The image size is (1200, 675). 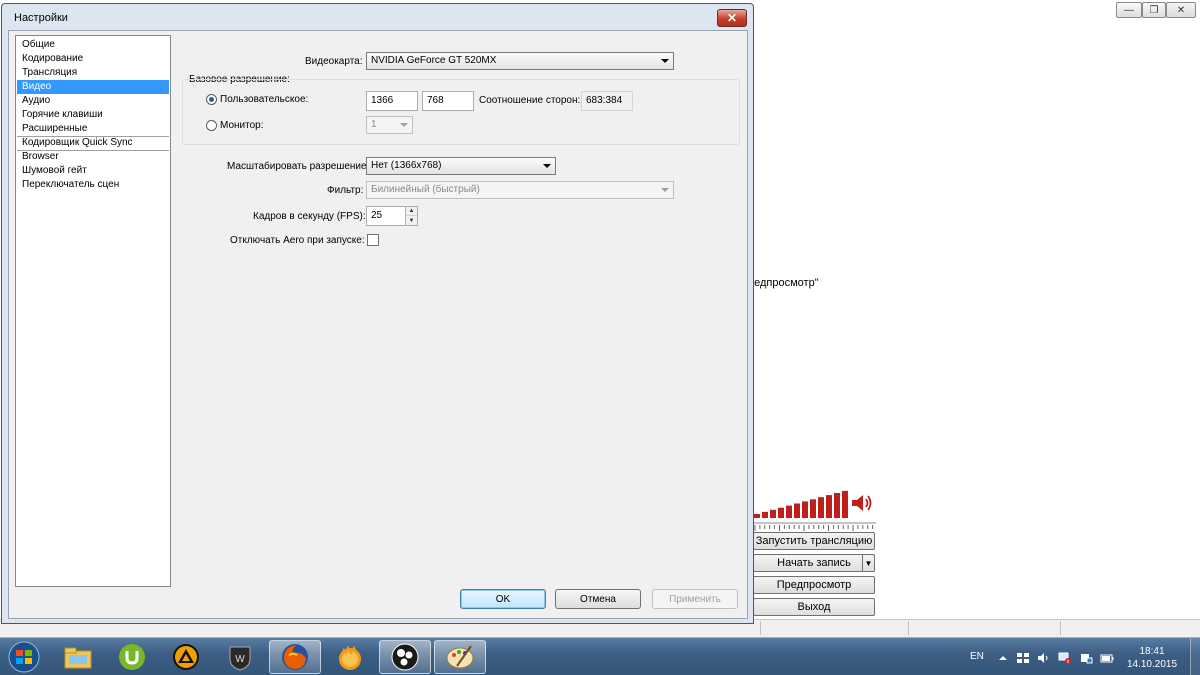 I want to click on cancel-button: Отмена, so click(x=598, y=599).